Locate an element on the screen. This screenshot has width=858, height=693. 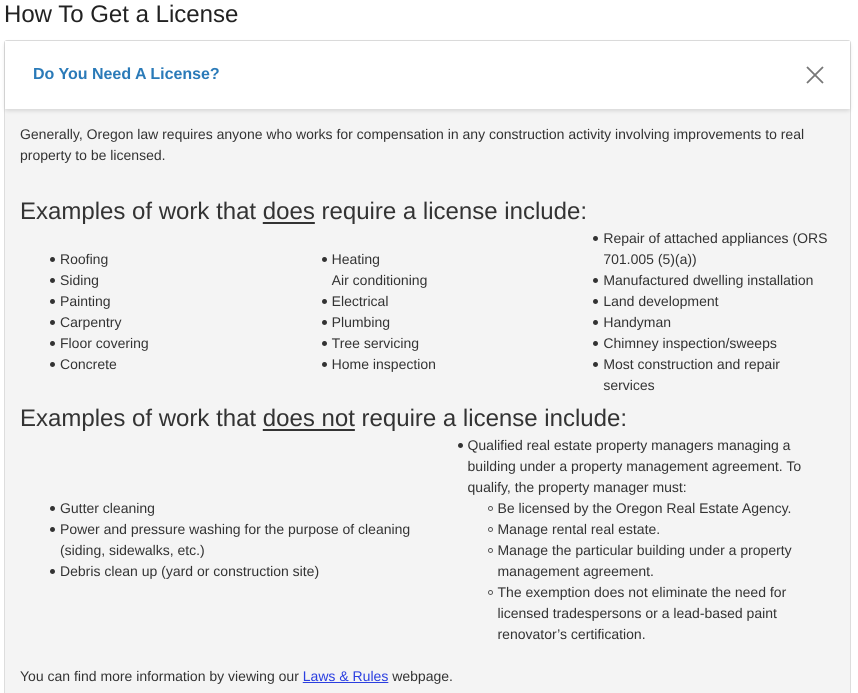
list-item-text: Land development is located at coordinates (661, 301).